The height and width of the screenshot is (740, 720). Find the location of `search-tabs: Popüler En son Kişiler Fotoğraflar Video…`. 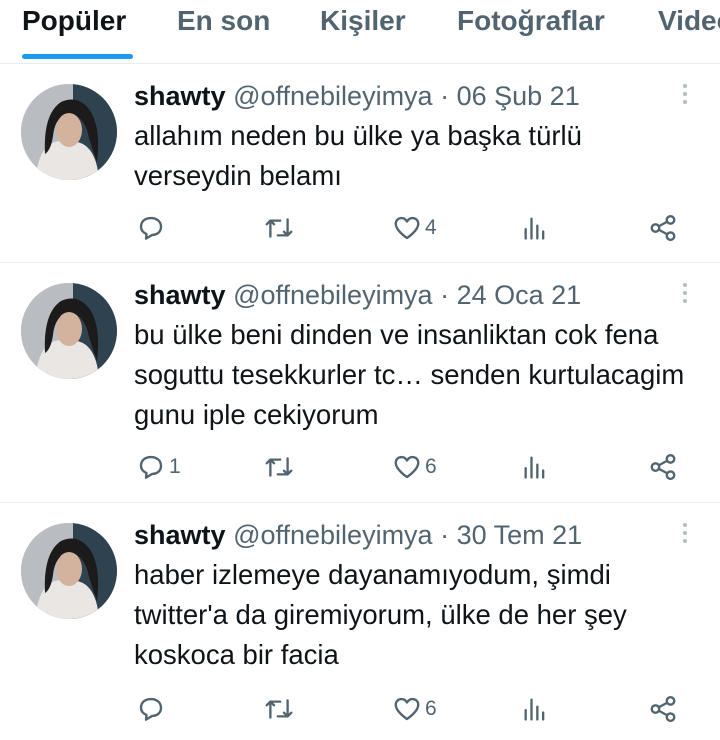

search-tabs: Popüler En son Kişiler Fotoğraflar Video… is located at coordinates (360, 32).